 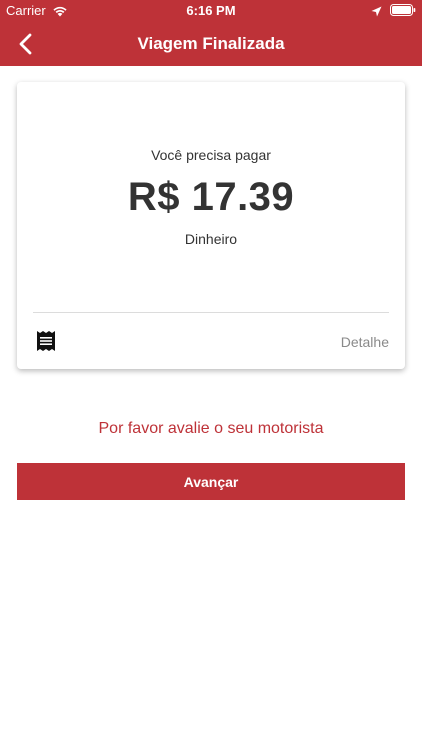 What do you see at coordinates (211, 481) in the screenshot?
I see `advance-button: Avançar` at bounding box center [211, 481].